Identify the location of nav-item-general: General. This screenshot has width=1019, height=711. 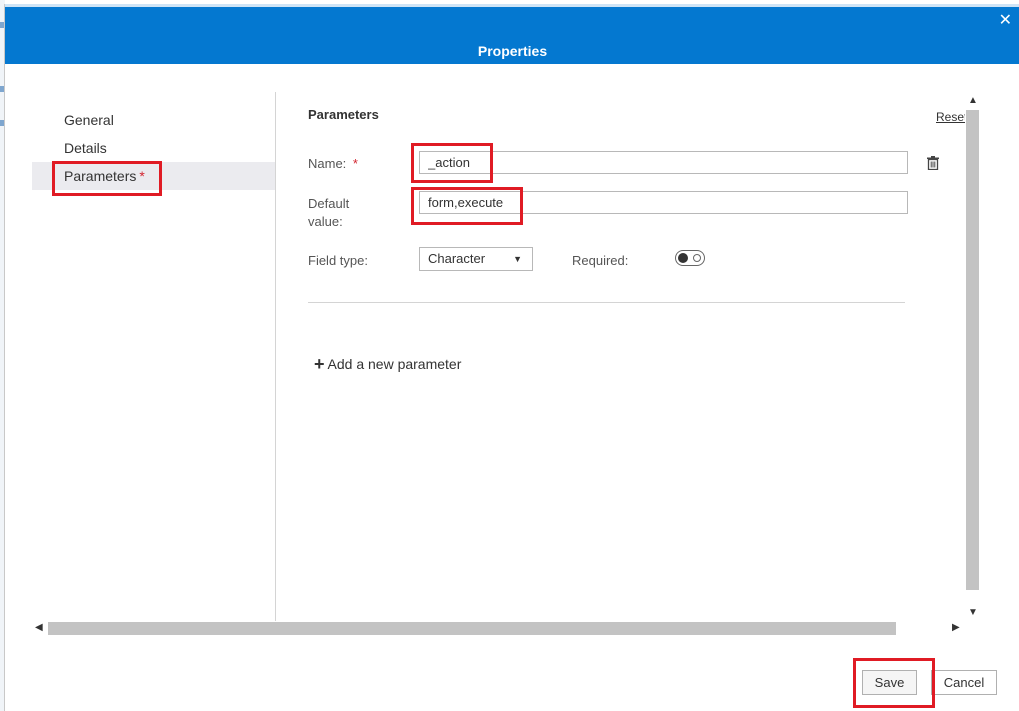
(153, 120).